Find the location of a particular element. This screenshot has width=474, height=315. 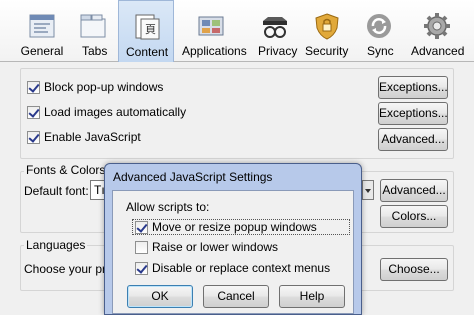

block-popups-label: Block pop-up windows is located at coordinates (104, 87).